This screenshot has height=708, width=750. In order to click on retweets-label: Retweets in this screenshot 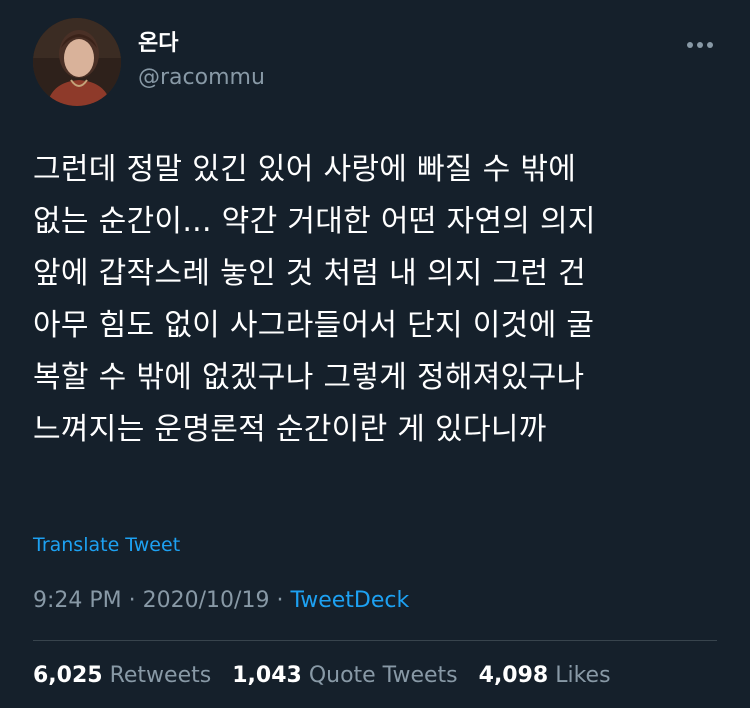, I will do `click(160, 675)`.